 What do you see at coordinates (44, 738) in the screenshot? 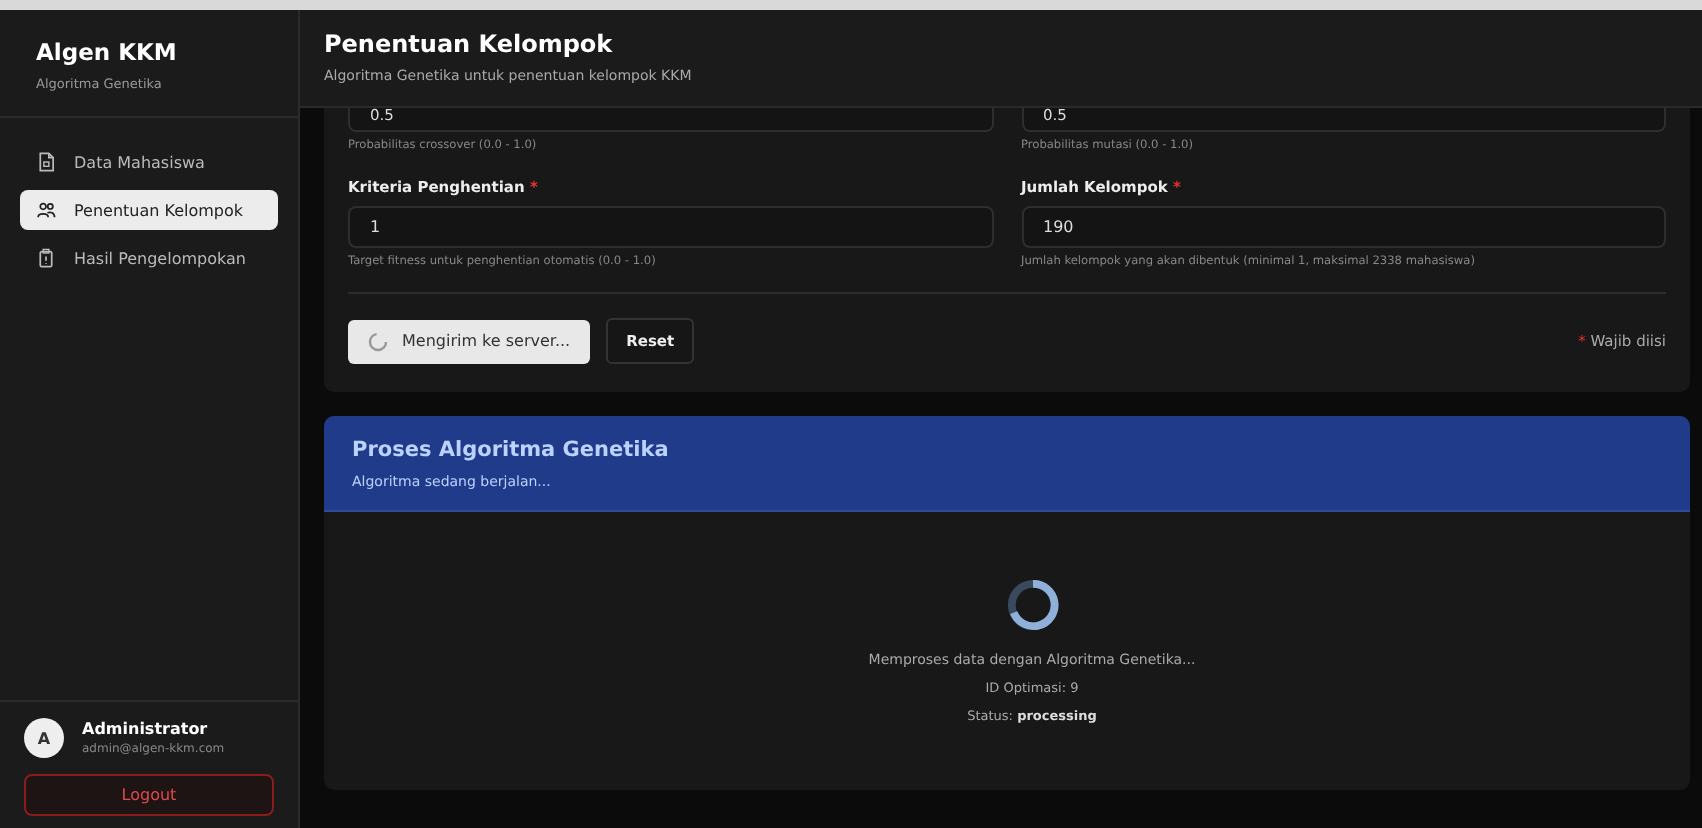
I see `user-avatar: A` at bounding box center [44, 738].